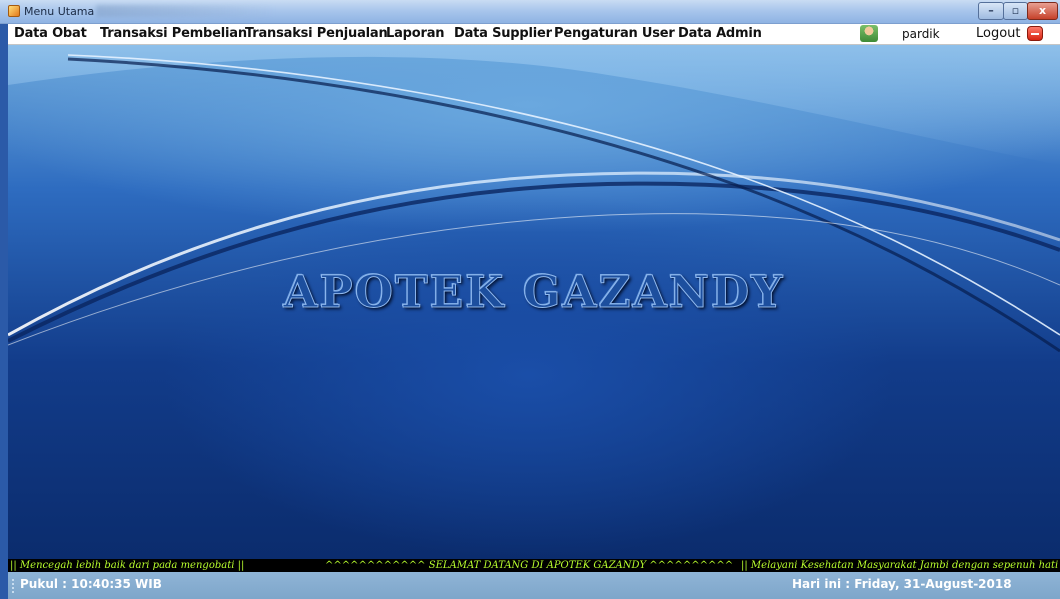 The width and height of the screenshot is (1060, 599). Describe the element at coordinates (50, 33) in the screenshot. I see `menu-data-obat: Data Obat` at that location.